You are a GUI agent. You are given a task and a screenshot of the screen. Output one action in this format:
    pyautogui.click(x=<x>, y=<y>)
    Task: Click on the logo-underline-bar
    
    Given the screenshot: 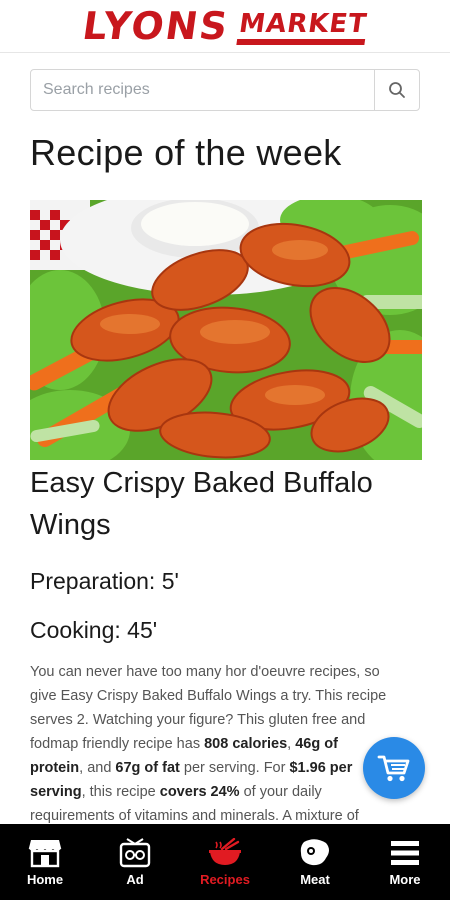 What is the action you would take?
    pyautogui.click(x=300, y=42)
    